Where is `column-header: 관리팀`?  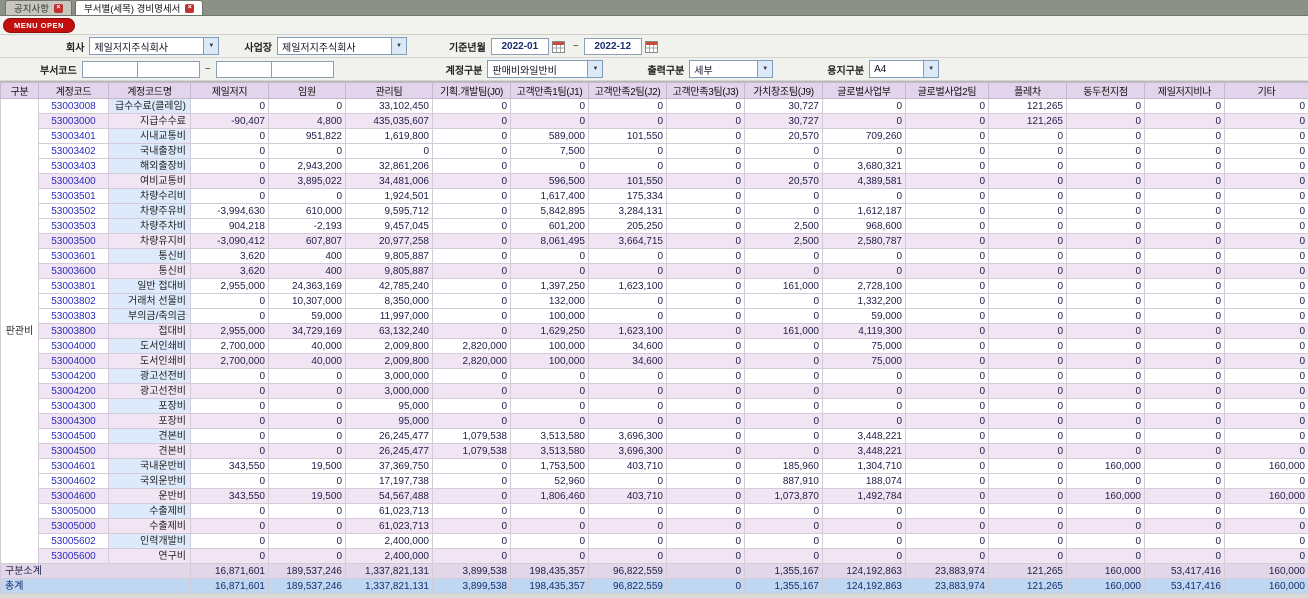
column-header: 관리팀 is located at coordinates (389, 90).